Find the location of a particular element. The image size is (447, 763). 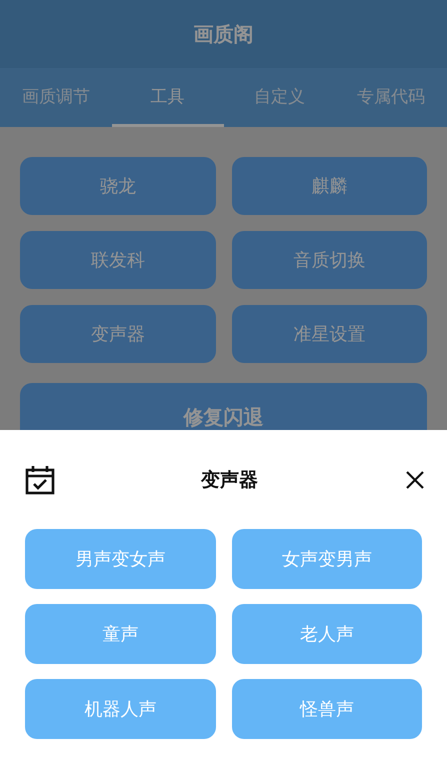

voice-option-button: 男声变女声 is located at coordinates (120, 559).